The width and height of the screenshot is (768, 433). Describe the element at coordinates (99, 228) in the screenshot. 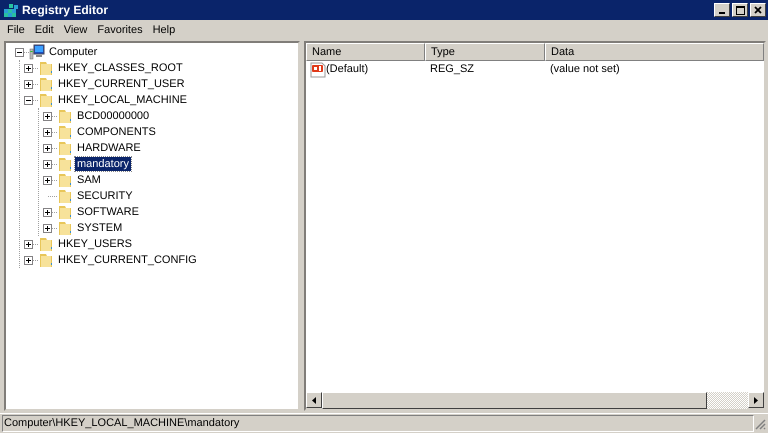

I see `tree-item: SYSTEM` at that location.